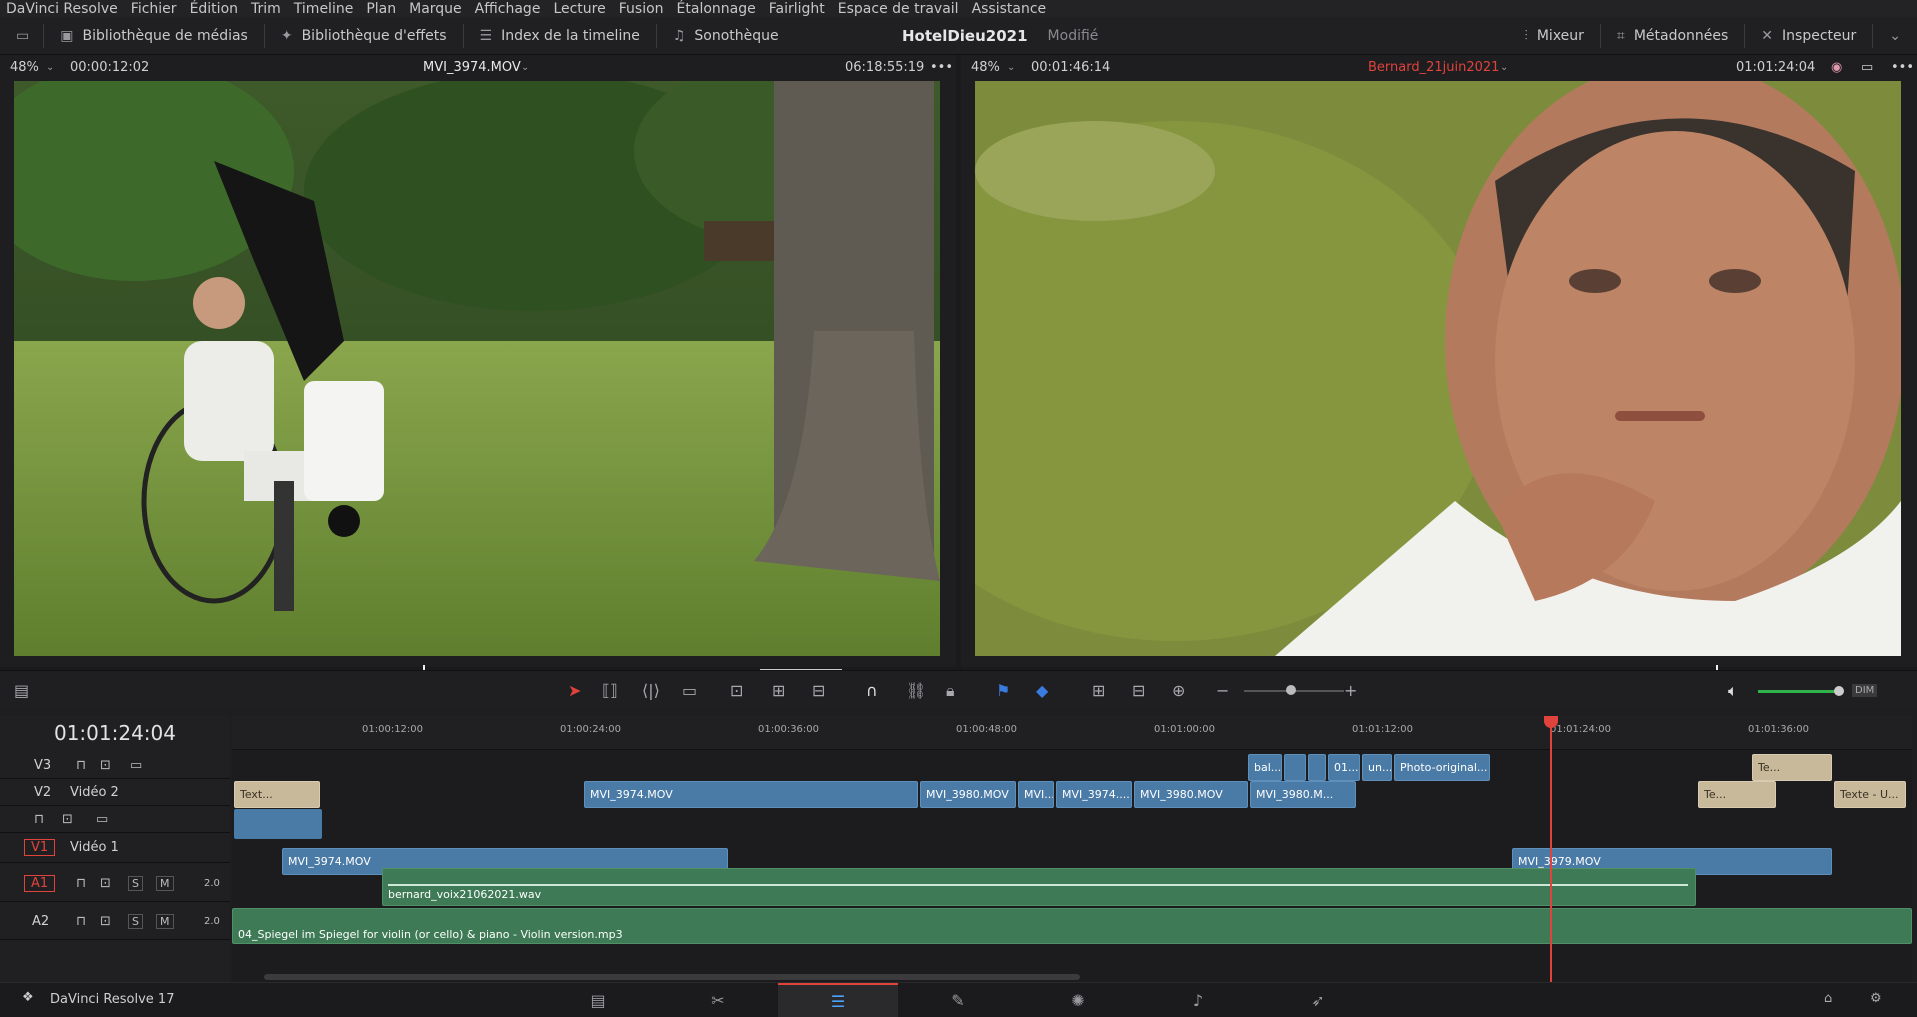  Describe the element at coordinates (266, 9) in the screenshot. I see `menu-trim: Trim` at that location.